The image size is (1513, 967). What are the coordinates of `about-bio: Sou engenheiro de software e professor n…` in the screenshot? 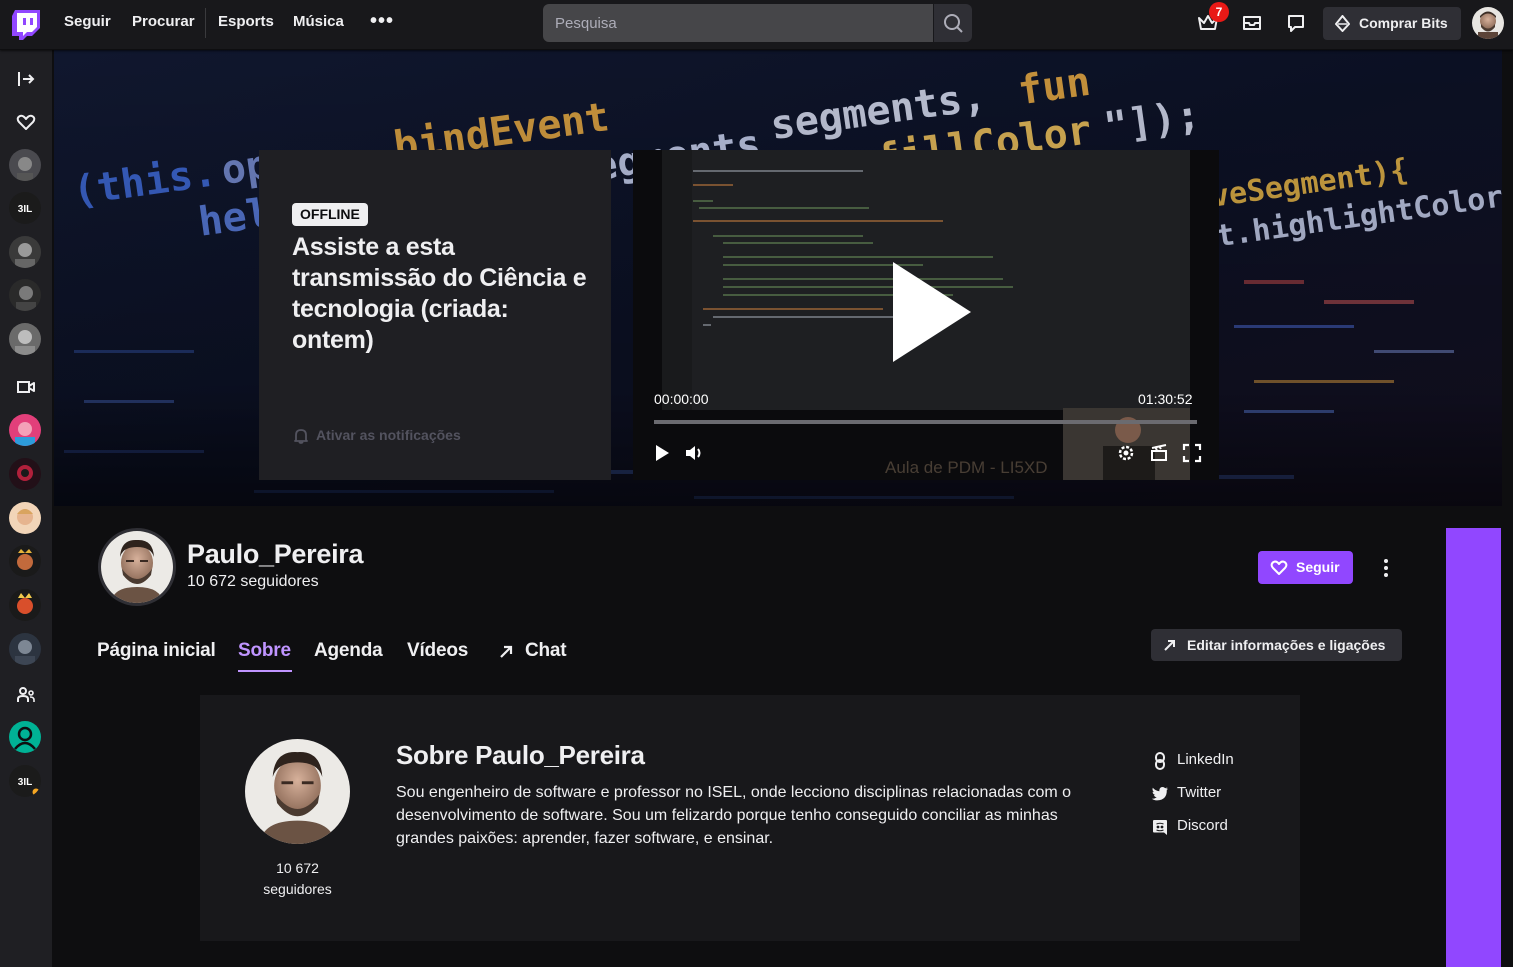 It's located at (734, 815).